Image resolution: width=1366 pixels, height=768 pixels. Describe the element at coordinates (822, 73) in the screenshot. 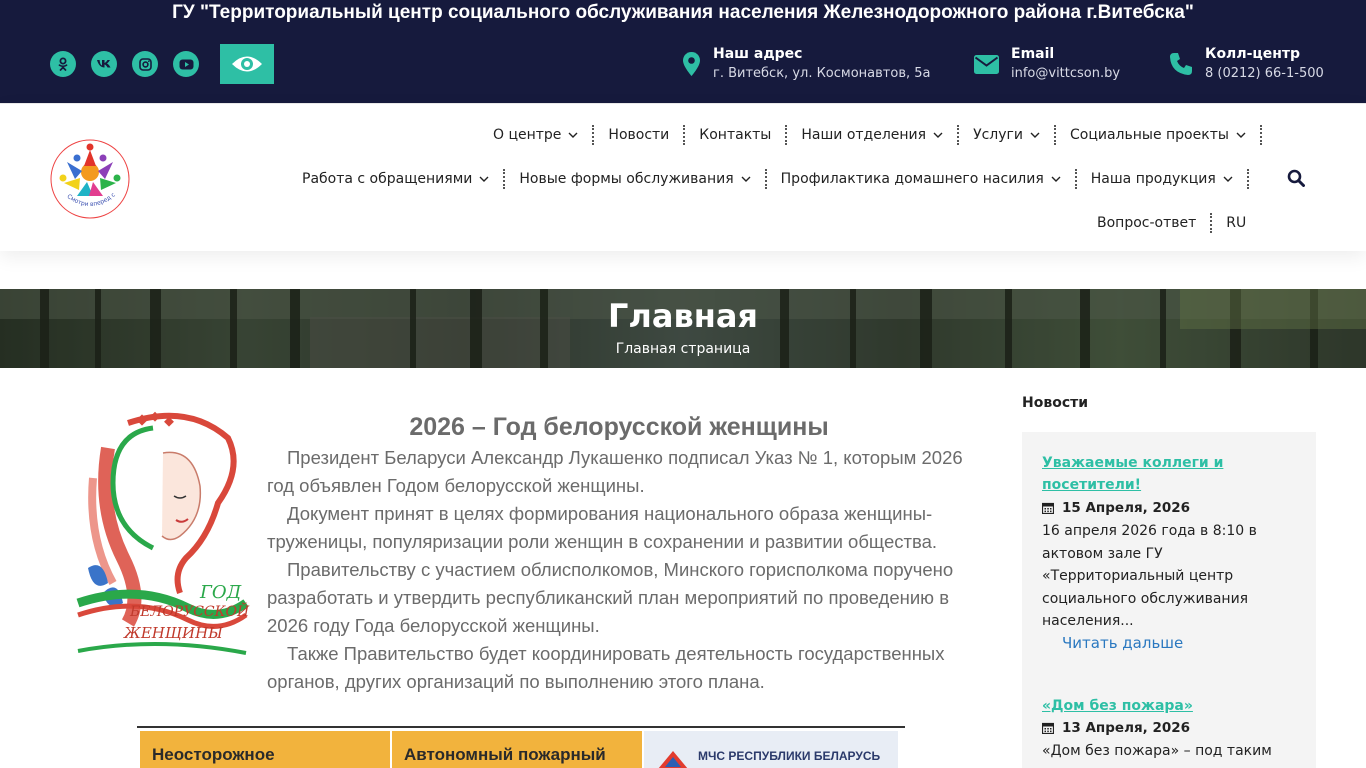

I see `address-value: г. Витебск, ул. Космонавтов, 5а` at that location.